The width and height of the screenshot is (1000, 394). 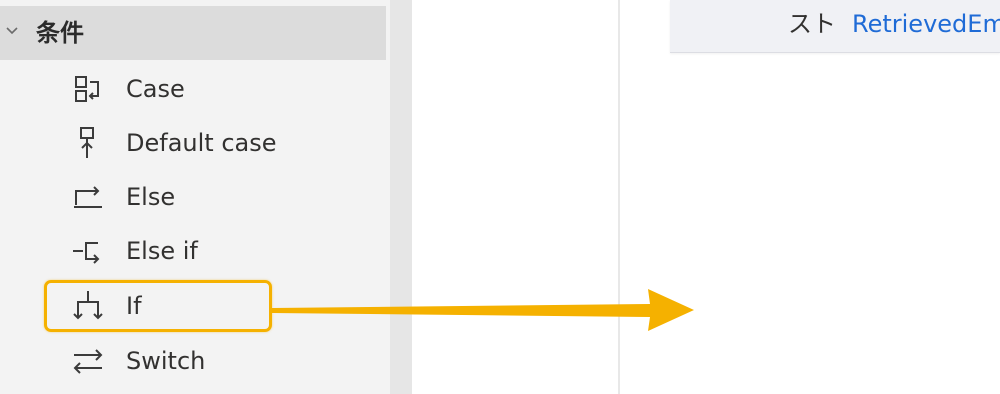 I want to click on action-label: Case, so click(x=155, y=89).